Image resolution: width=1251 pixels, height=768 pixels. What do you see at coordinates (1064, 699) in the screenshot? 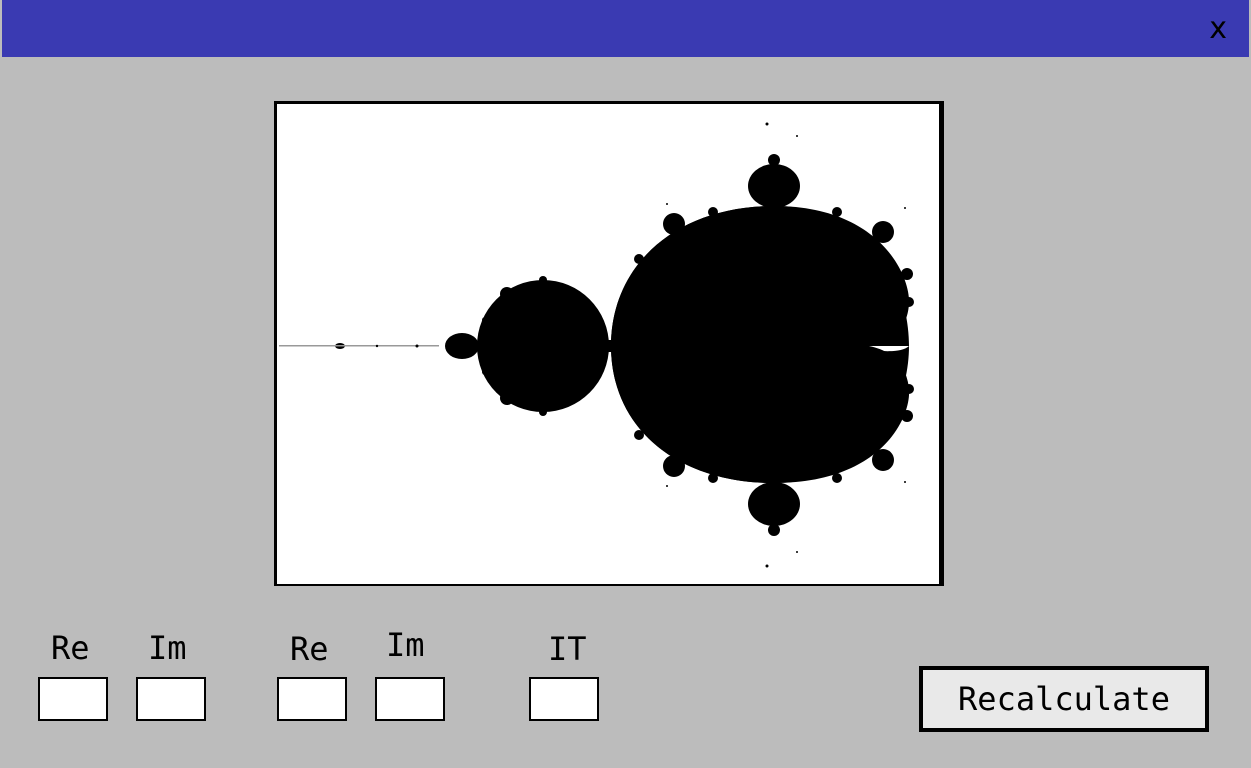
I see `recalculate-button: Recalculate` at bounding box center [1064, 699].